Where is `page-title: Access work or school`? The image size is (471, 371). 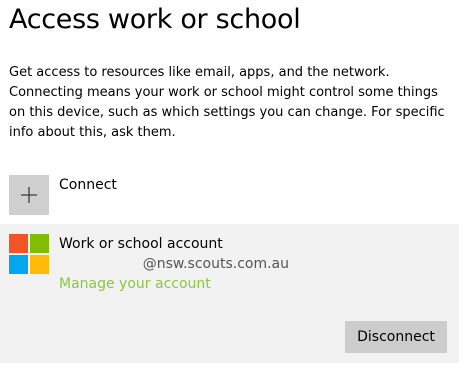
page-title: Access work or school is located at coordinates (155, 19).